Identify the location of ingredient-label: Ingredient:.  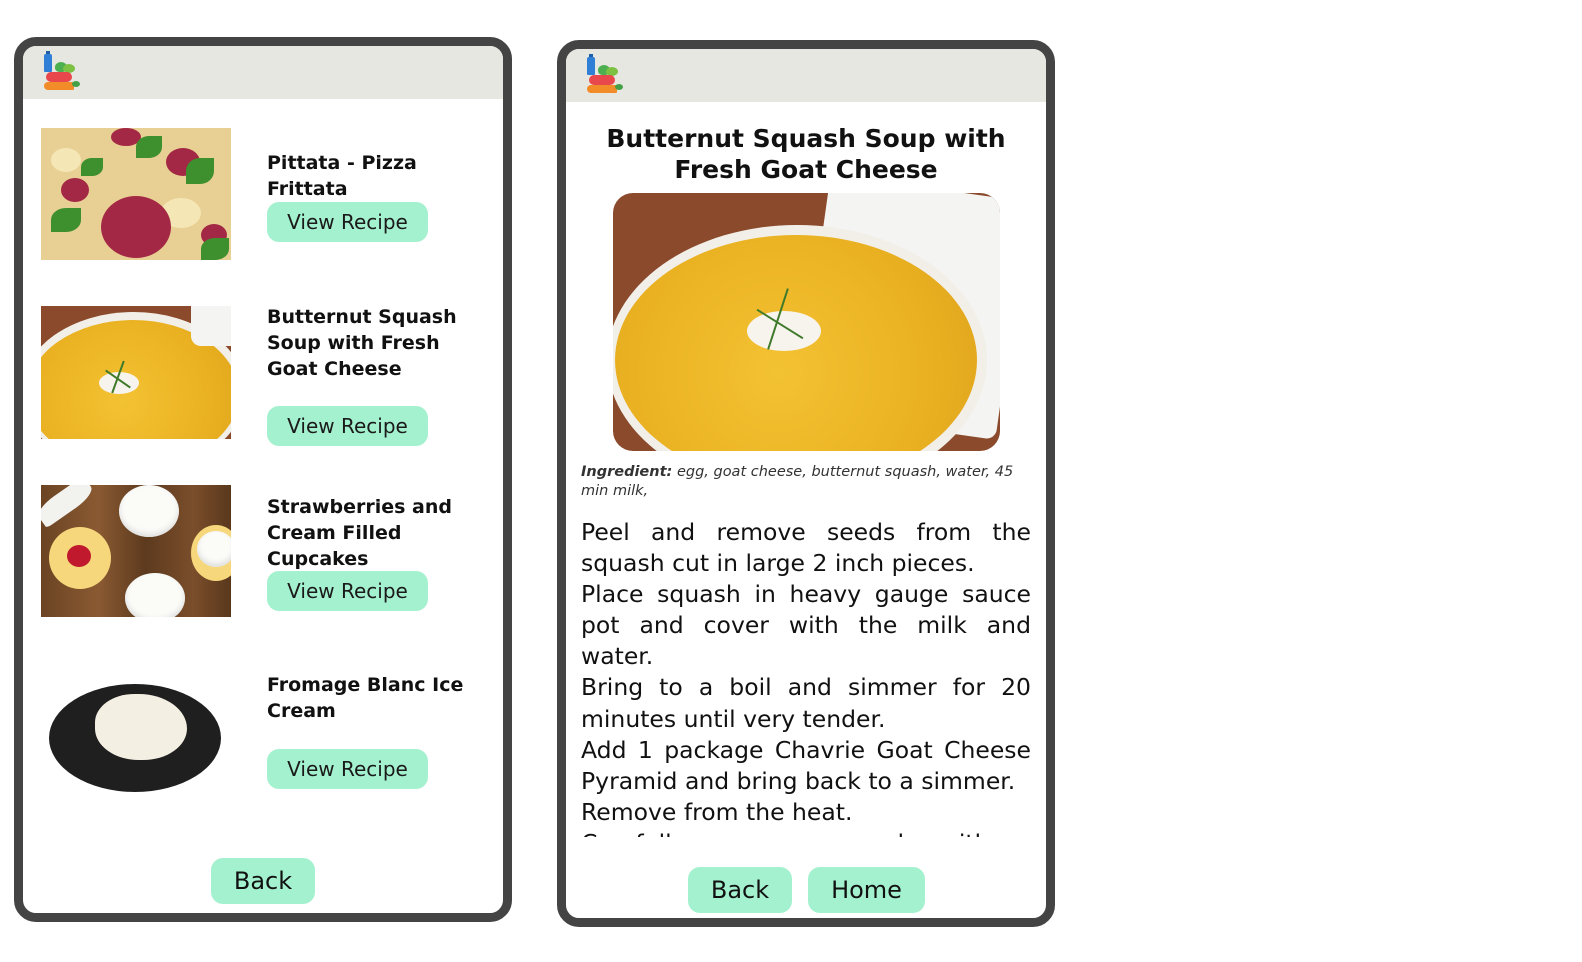
(627, 472).